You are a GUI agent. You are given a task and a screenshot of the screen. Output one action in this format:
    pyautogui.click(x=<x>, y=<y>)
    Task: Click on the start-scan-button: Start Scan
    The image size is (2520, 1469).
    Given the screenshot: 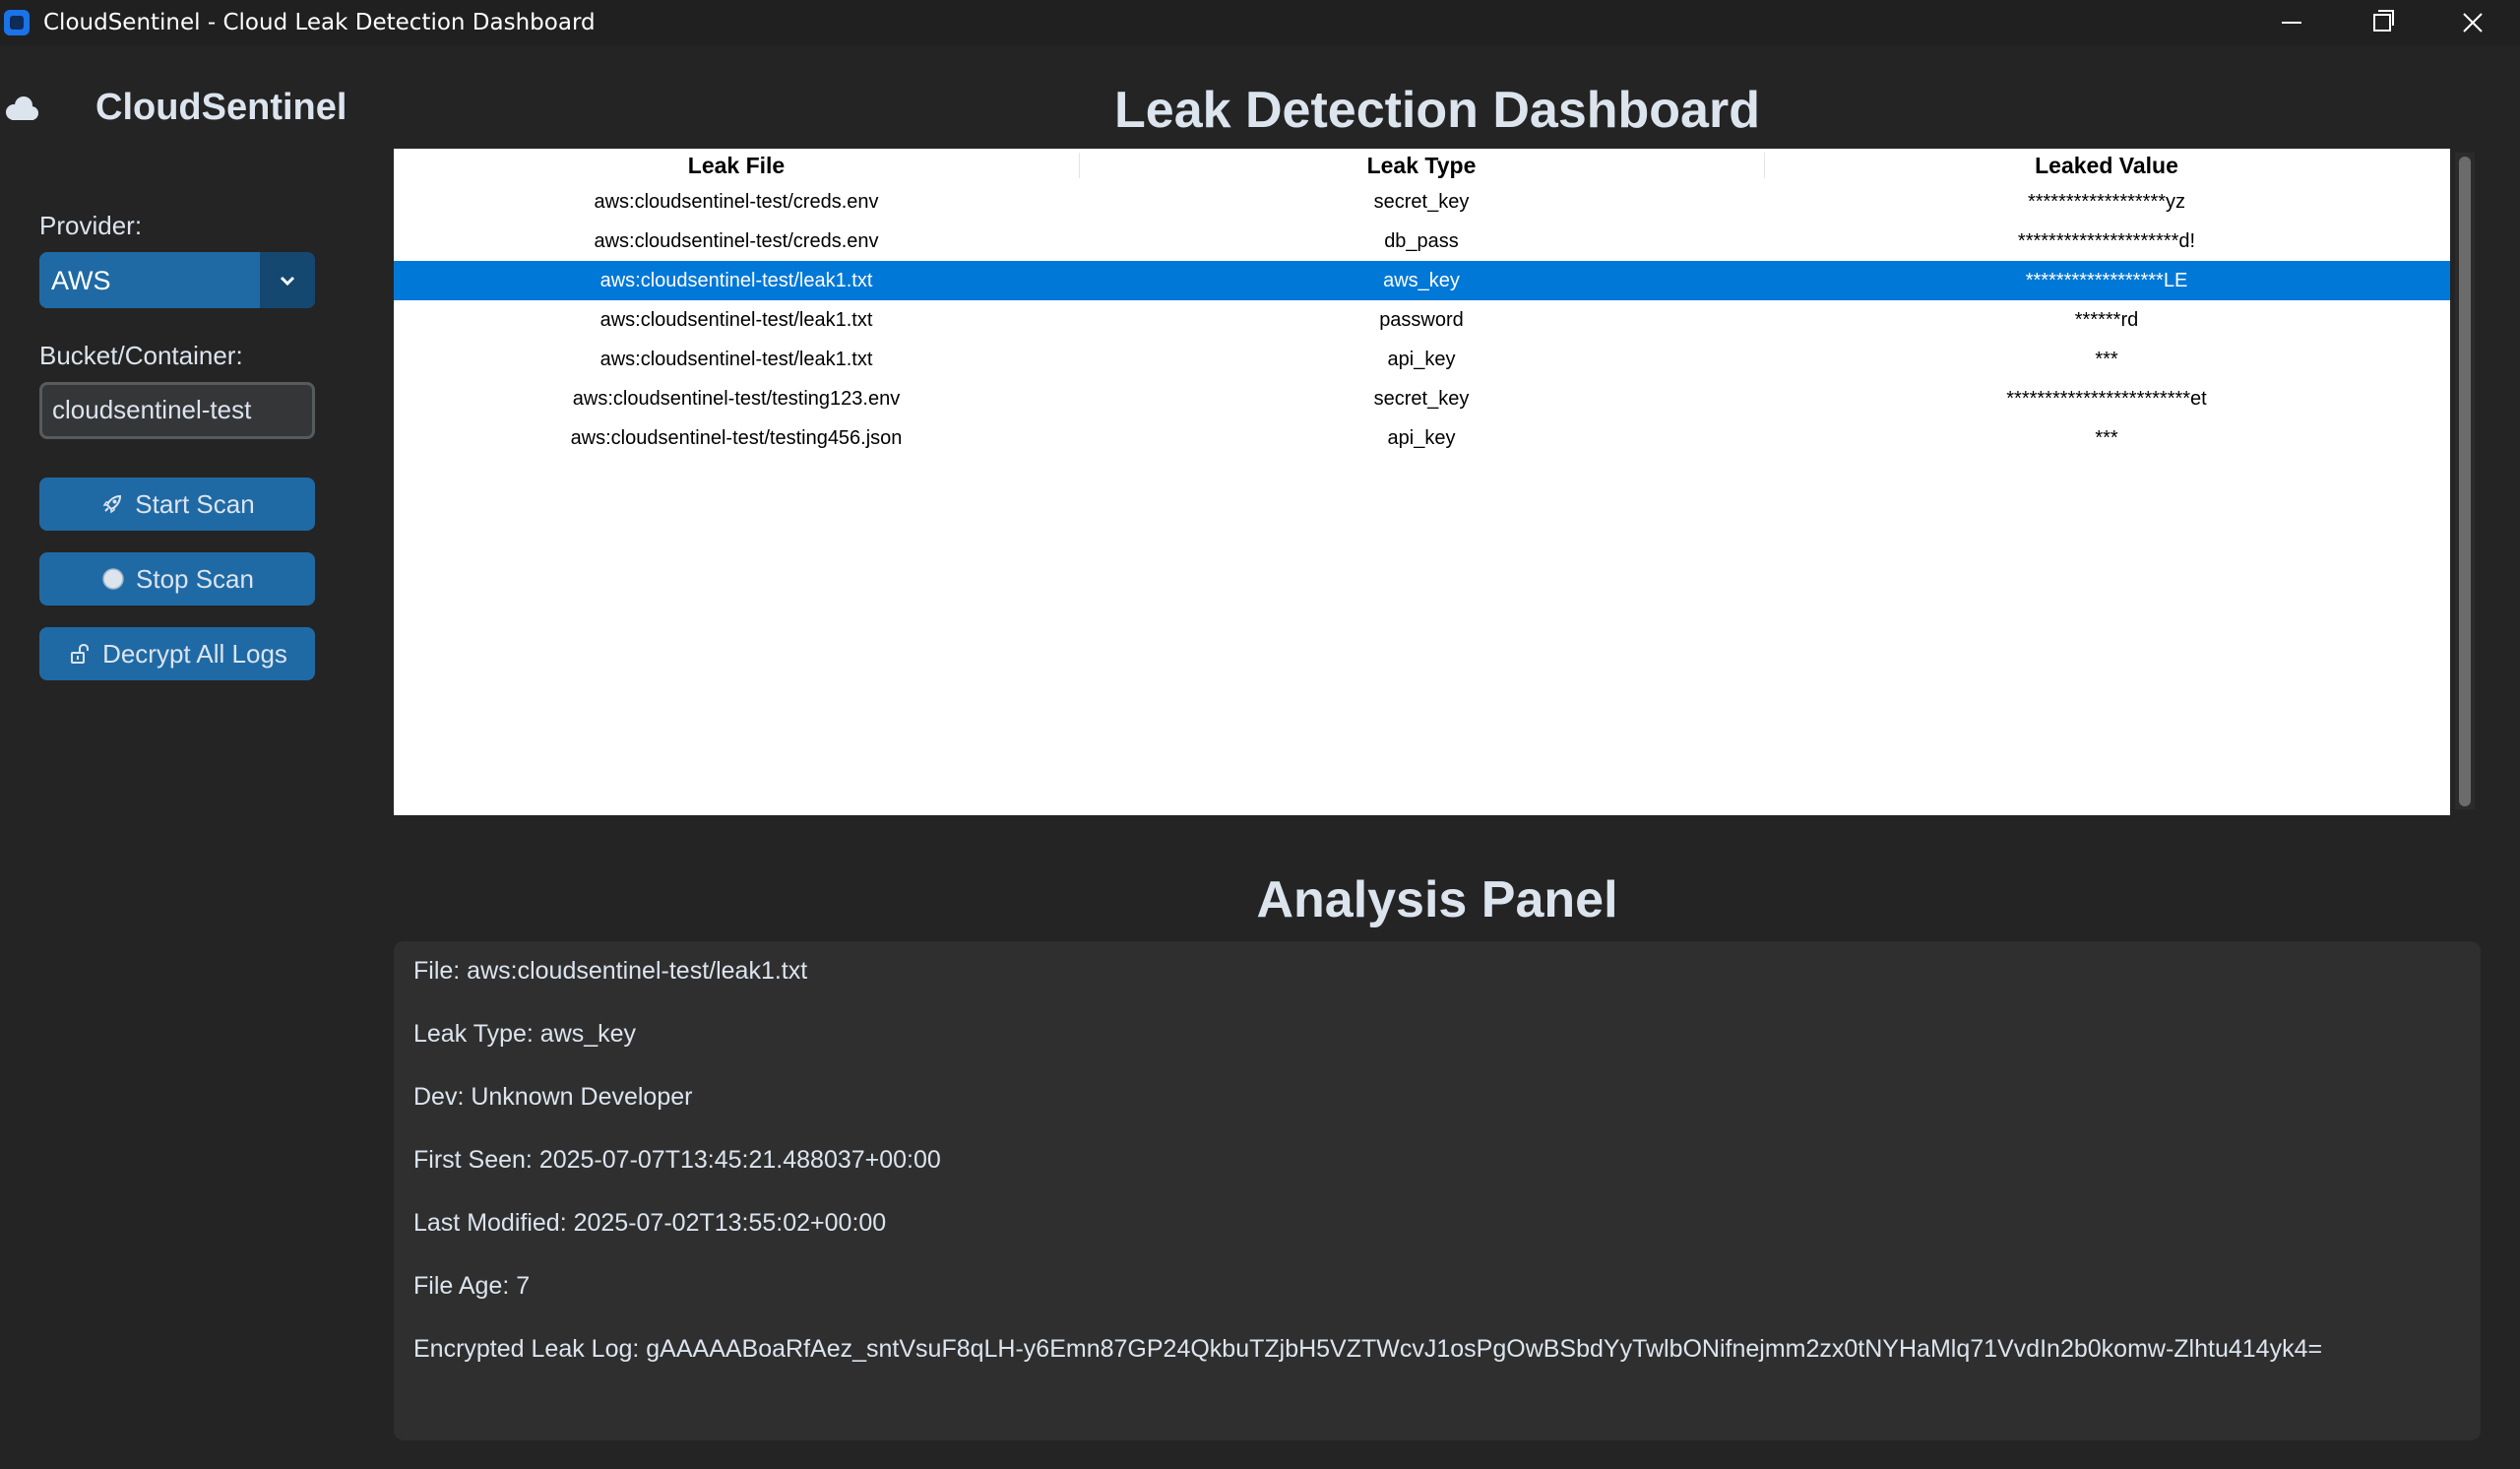 What is the action you would take?
    pyautogui.click(x=177, y=504)
    